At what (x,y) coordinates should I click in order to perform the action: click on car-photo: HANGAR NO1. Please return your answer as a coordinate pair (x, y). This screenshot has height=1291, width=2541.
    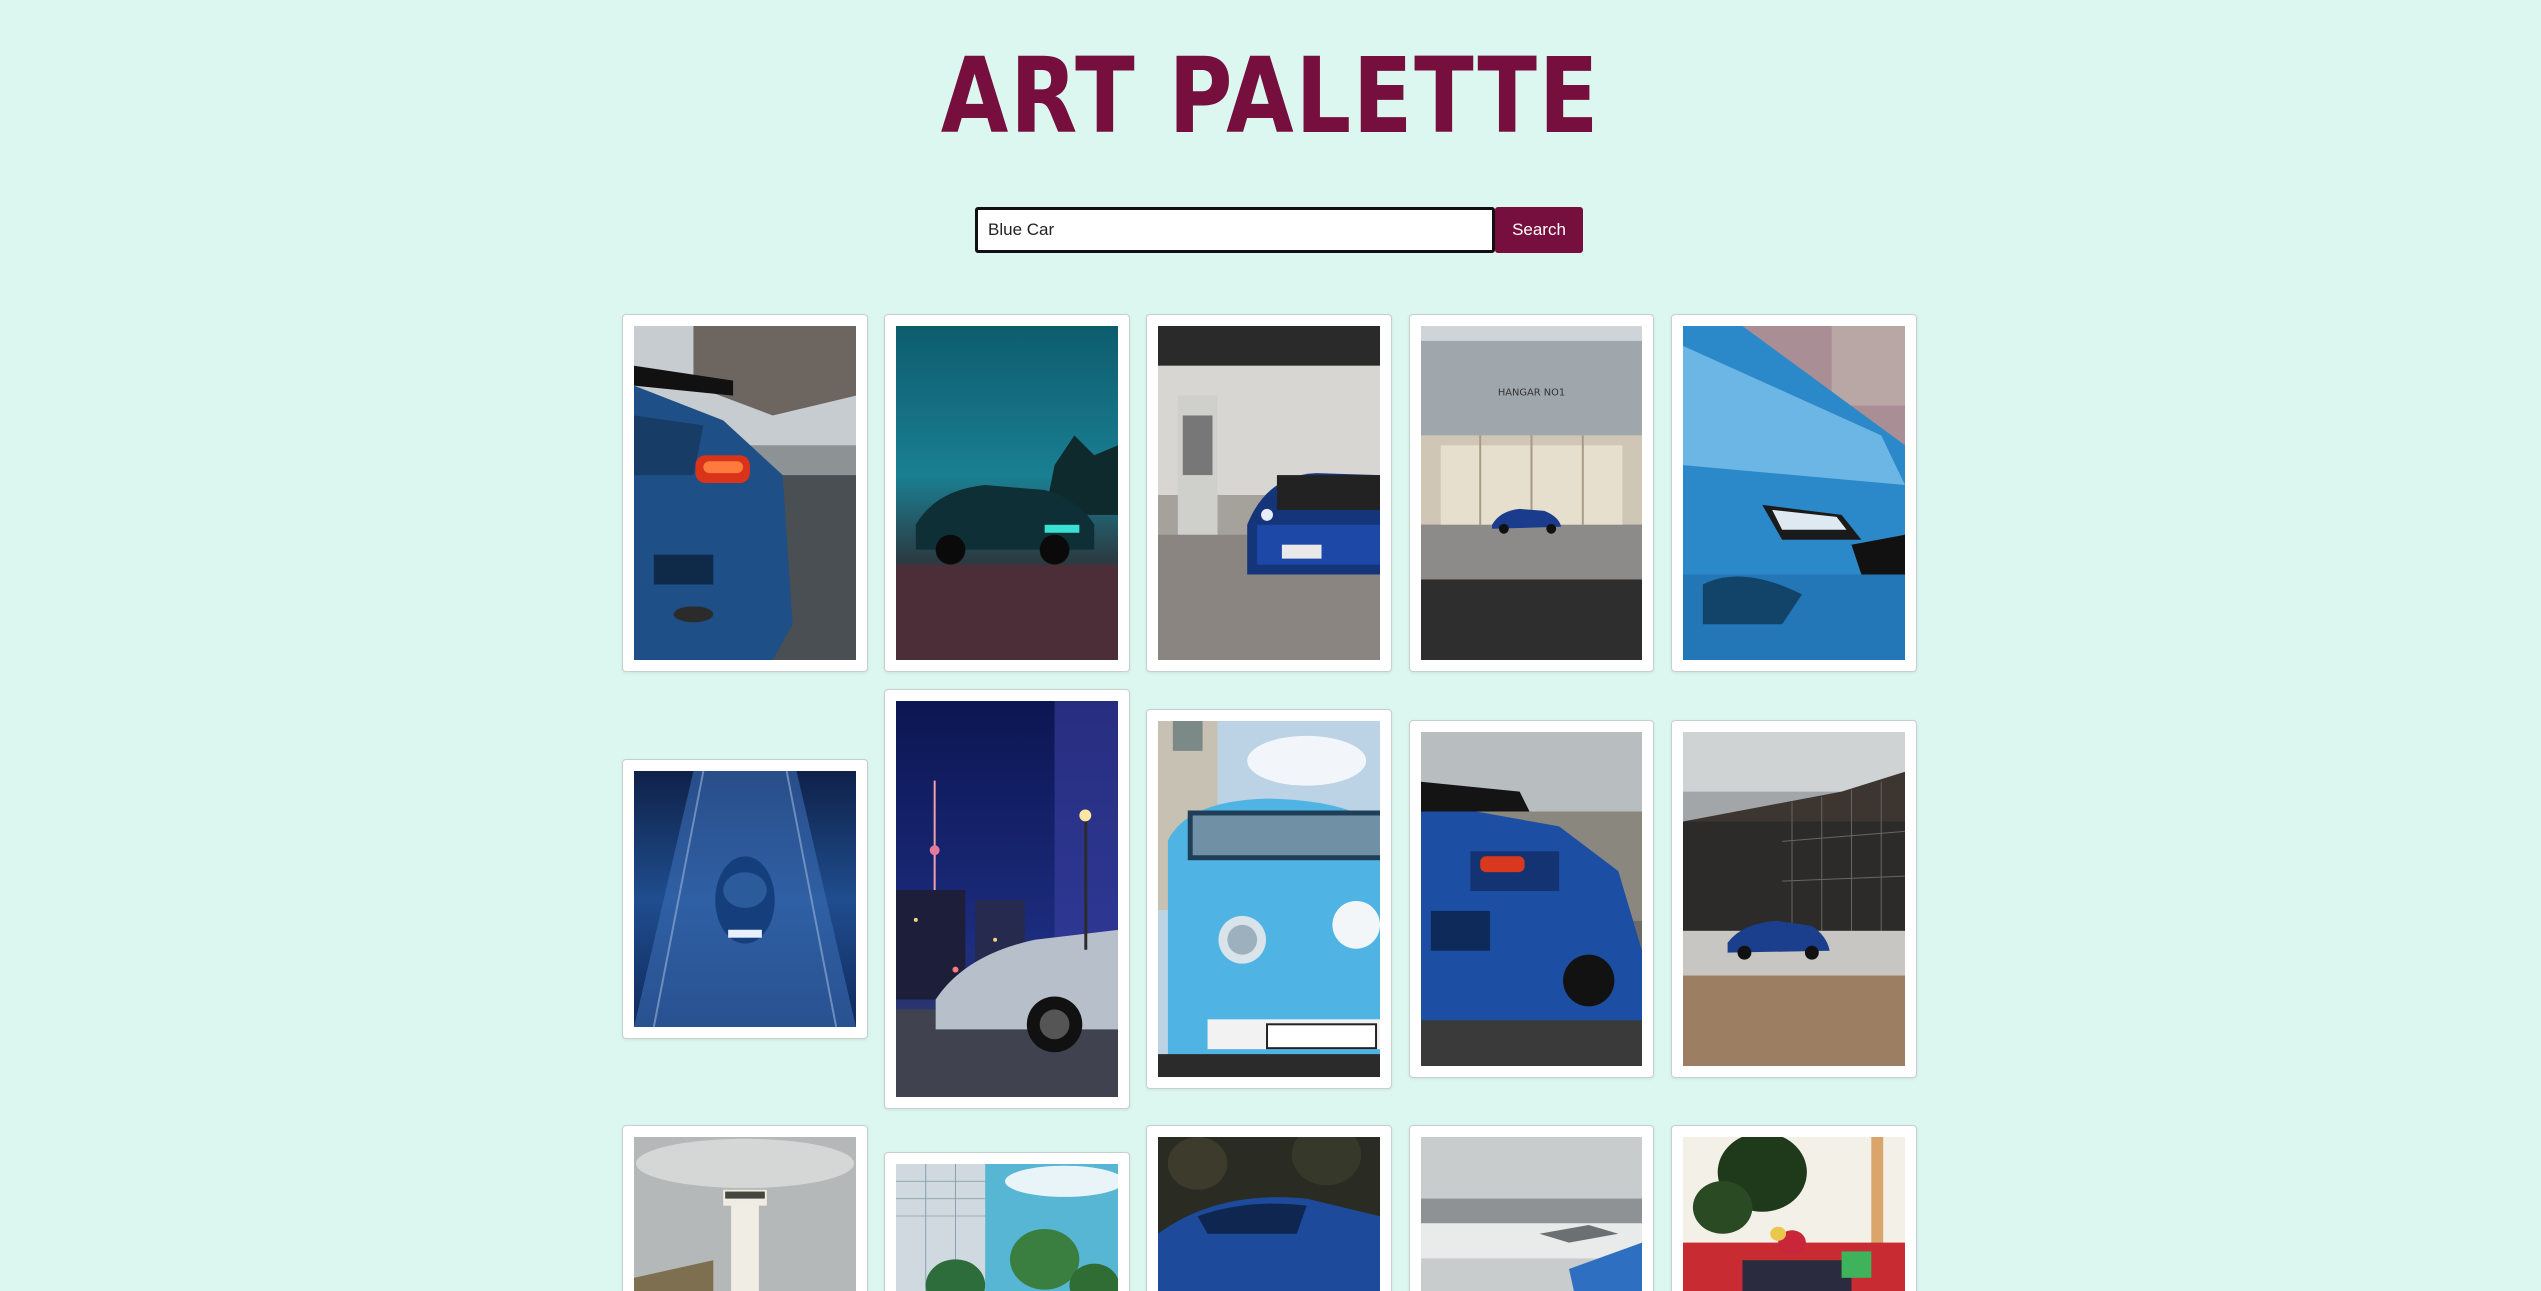
    Looking at the image, I should click on (1531, 493).